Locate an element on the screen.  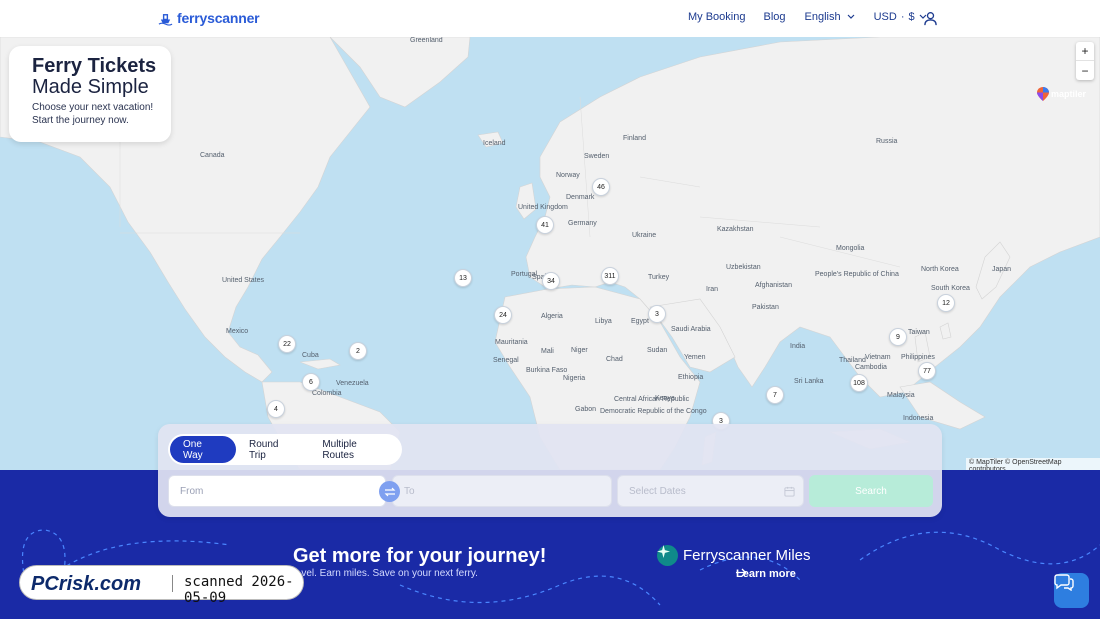
place-label: Ethiopia is located at coordinates (691, 377).